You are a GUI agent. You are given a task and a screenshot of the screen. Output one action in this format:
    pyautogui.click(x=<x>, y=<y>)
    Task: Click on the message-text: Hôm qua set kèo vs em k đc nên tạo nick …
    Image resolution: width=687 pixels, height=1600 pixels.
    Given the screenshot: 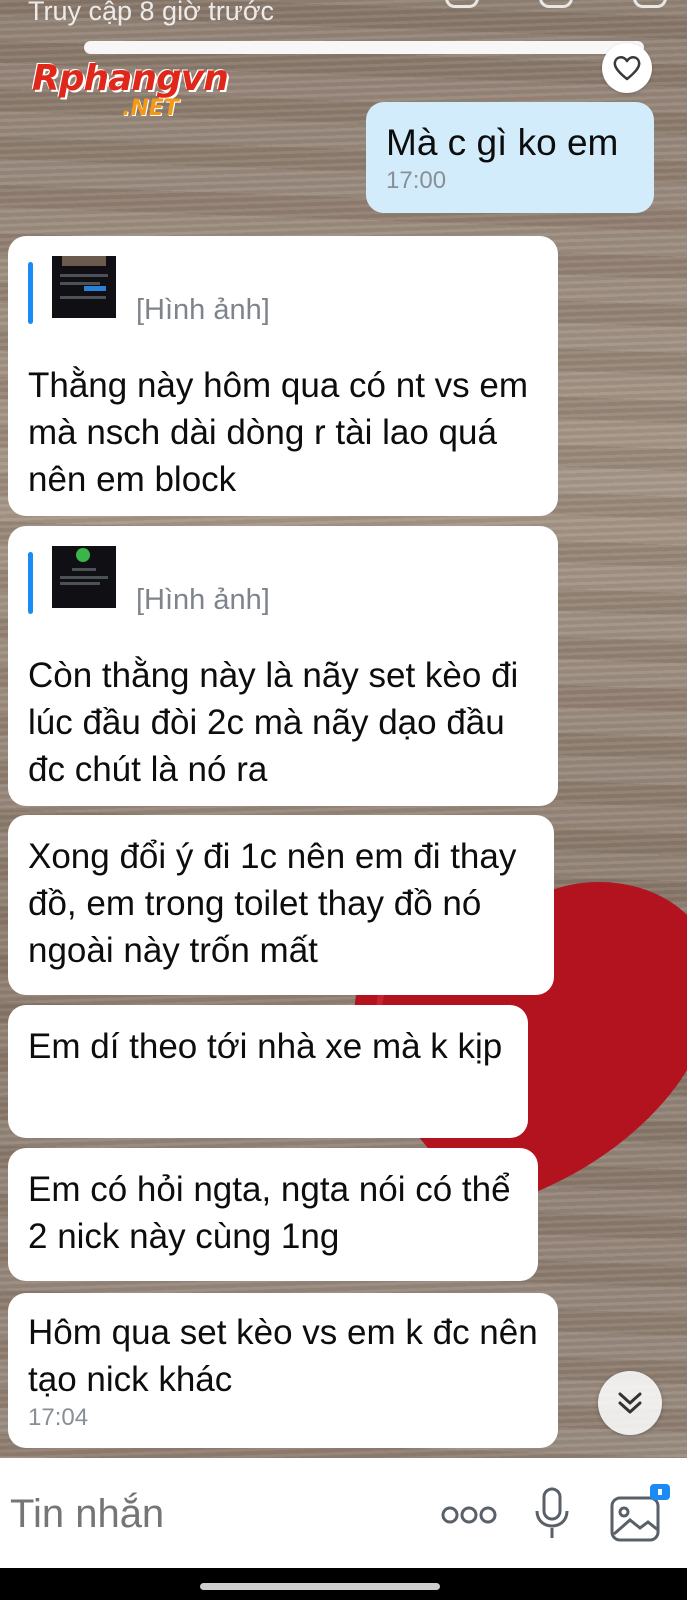 What is the action you would take?
    pyautogui.click(x=283, y=1356)
    